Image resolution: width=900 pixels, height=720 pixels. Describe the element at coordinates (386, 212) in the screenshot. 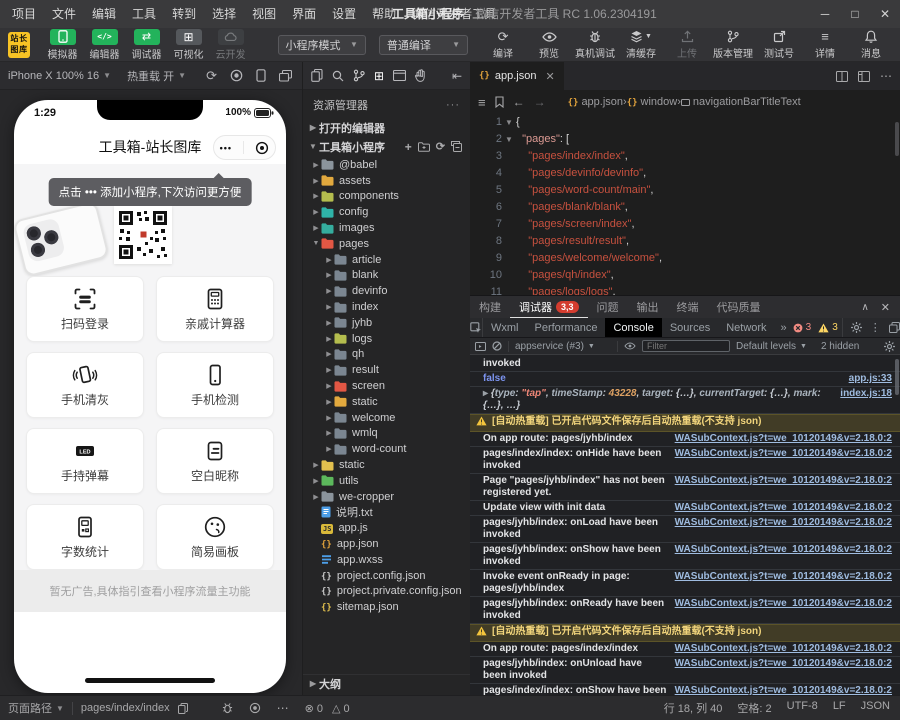

I see `tree-item-config: ▶ config` at that location.